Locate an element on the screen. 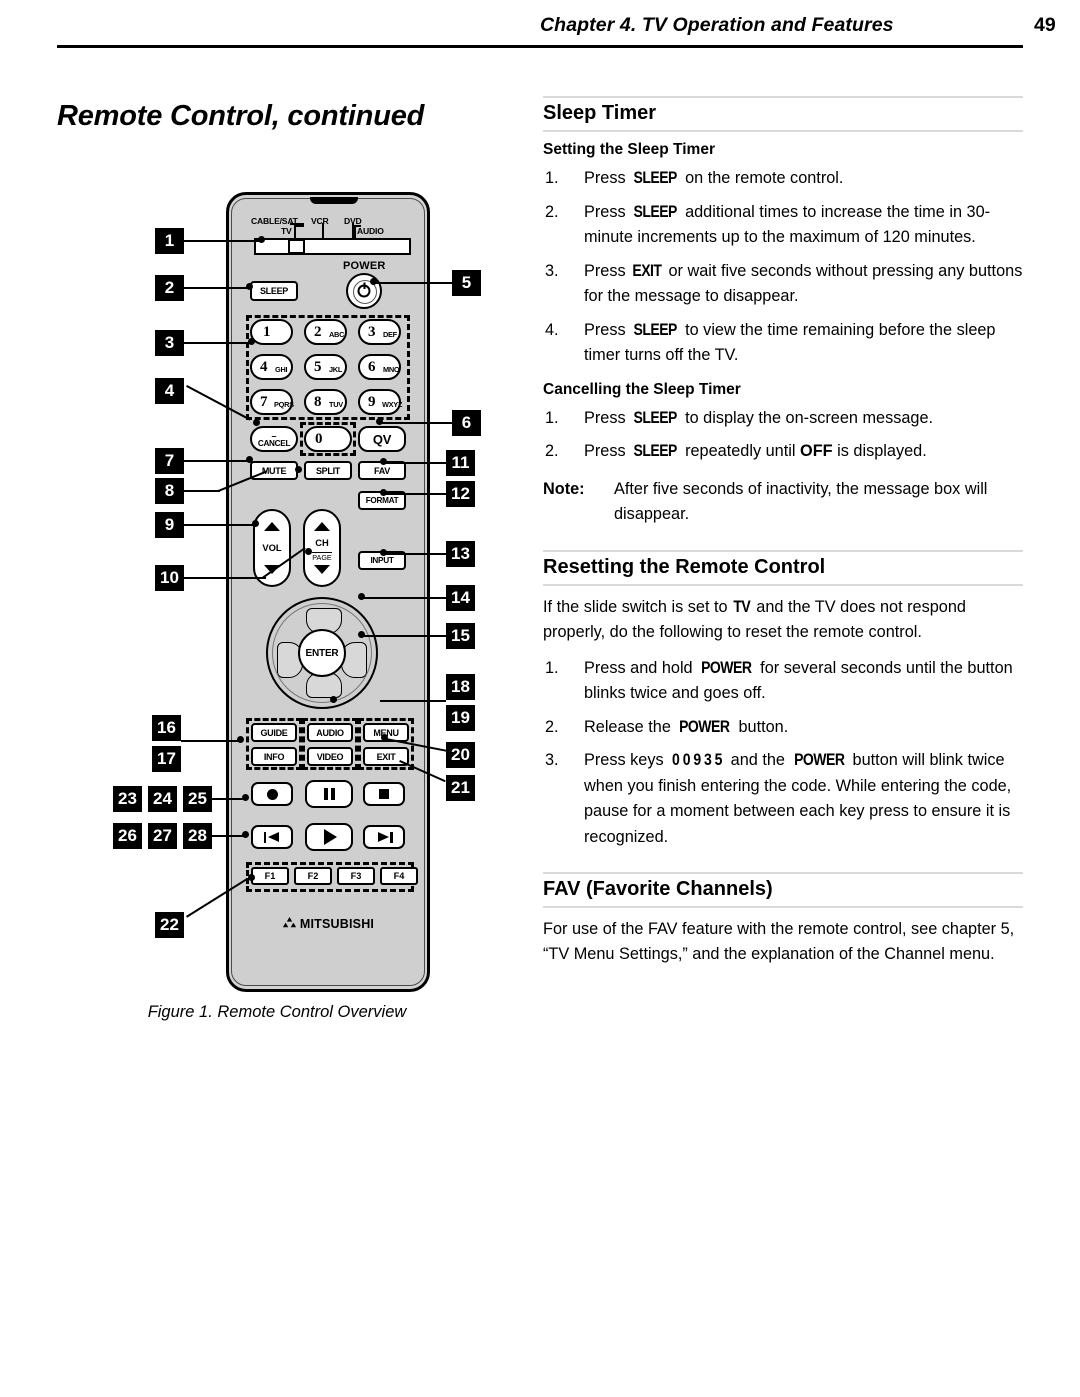  slide-tick-audio-h is located at coordinates (357, 226).